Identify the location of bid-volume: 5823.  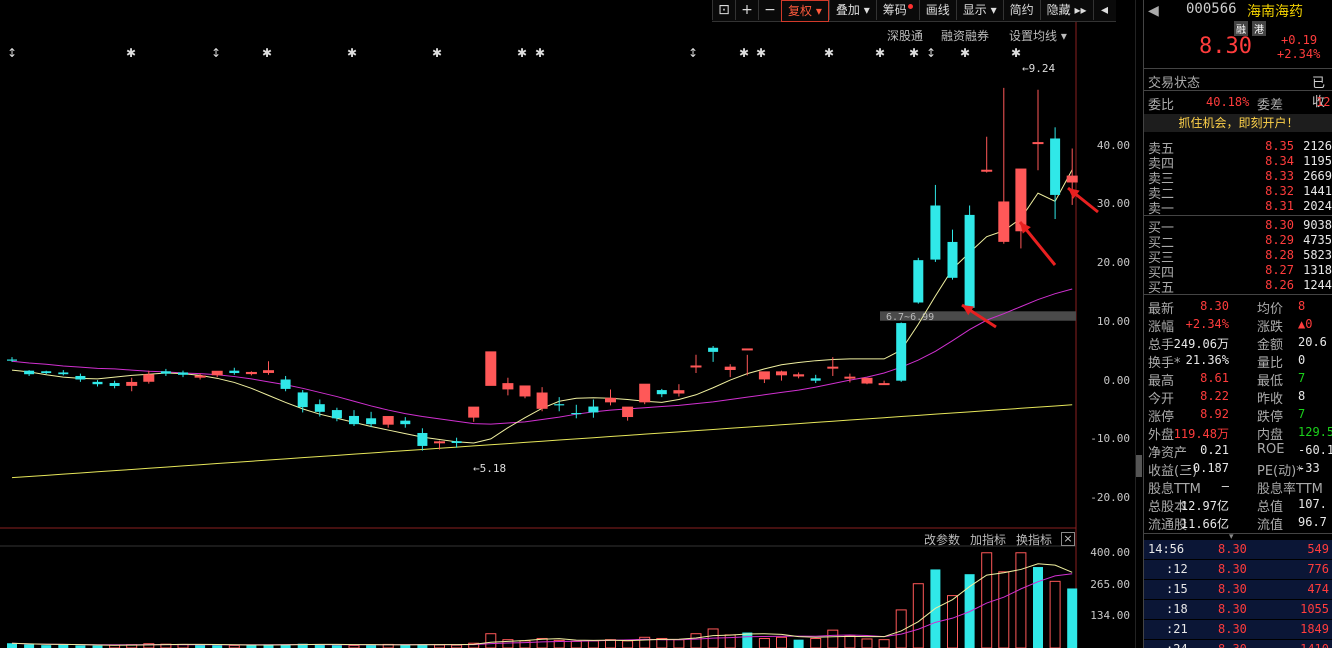
(1317, 255).